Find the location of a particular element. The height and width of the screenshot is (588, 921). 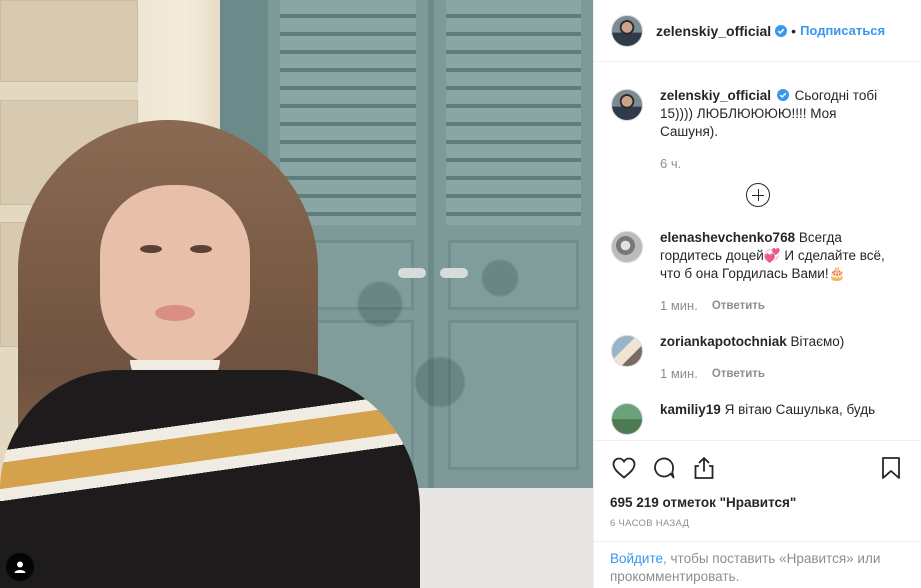

author-username: zelenskiy_official is located at coordinates (713, 31).